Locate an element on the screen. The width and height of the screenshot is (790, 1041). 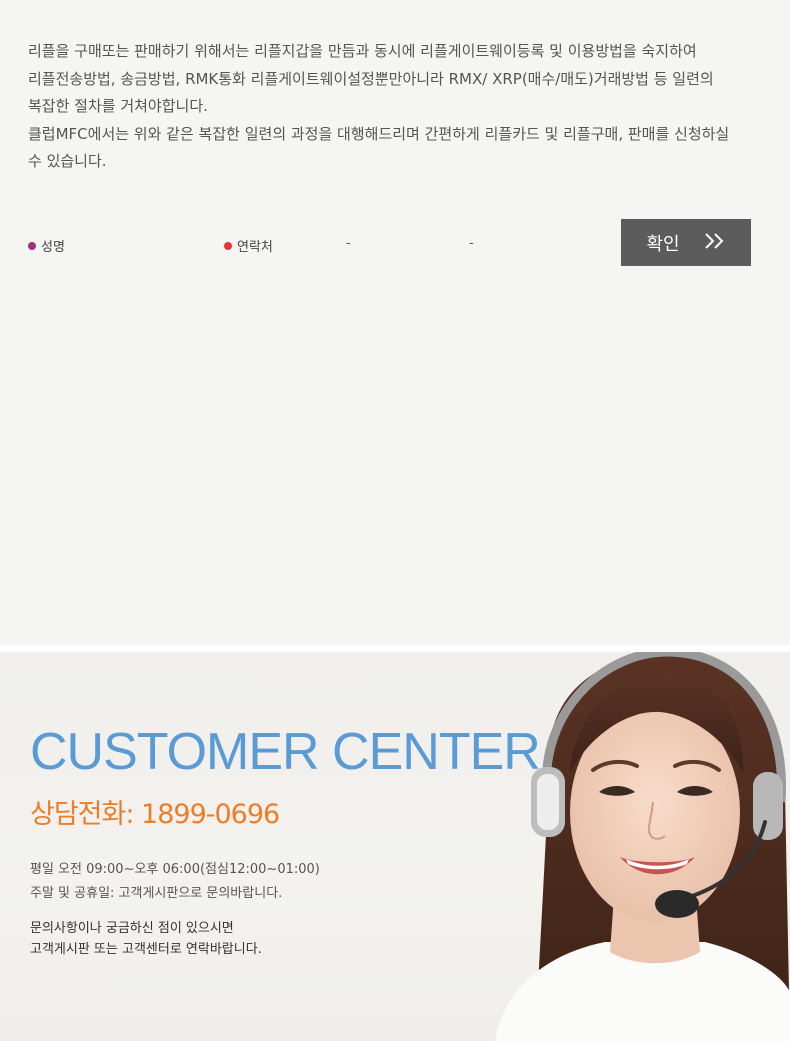
intro-line: 수 있습니다. is located at coordinates (67, 161).